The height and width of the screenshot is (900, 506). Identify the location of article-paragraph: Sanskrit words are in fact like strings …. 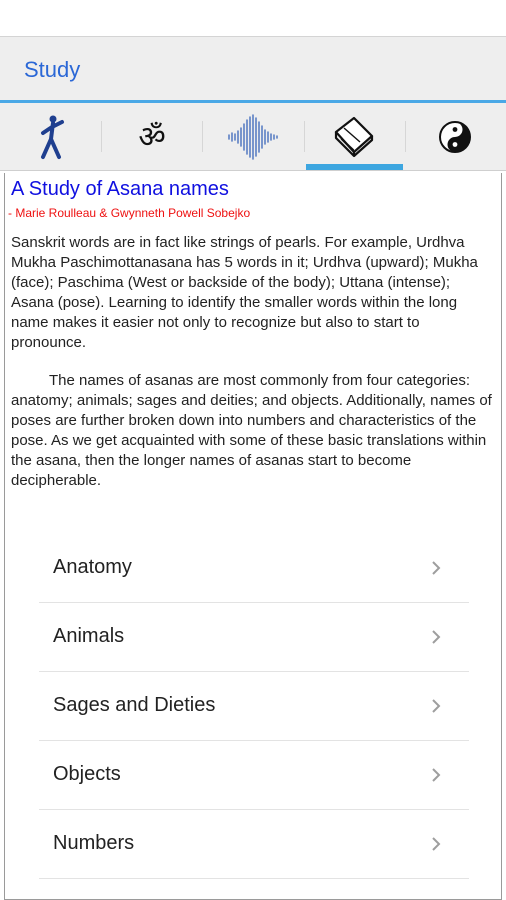
(244, 292).